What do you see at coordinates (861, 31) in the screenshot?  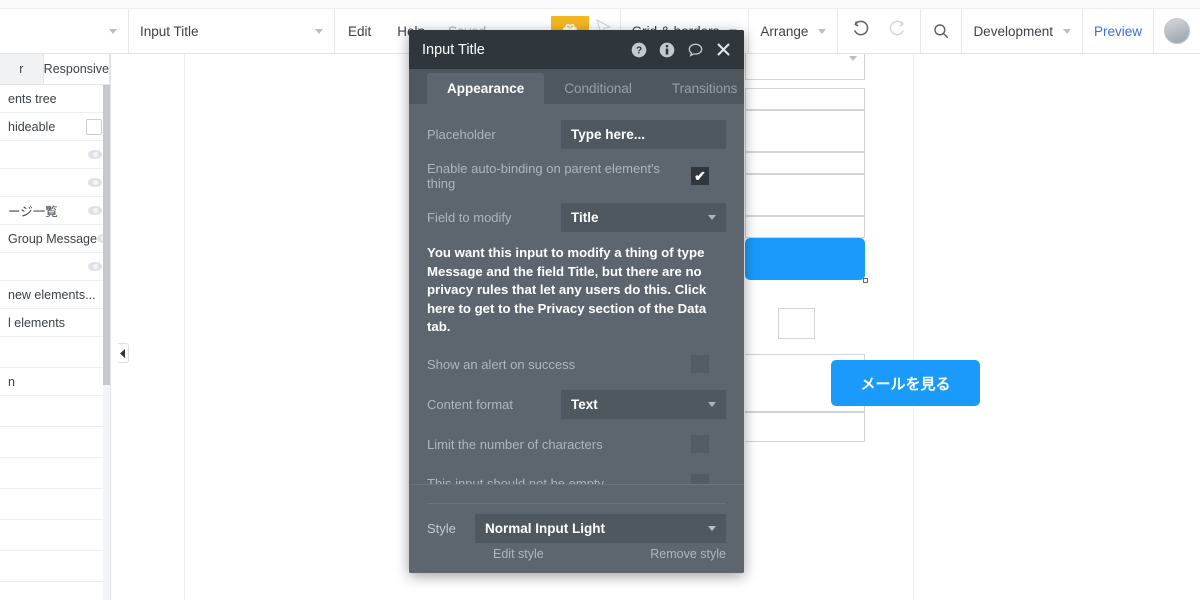 I see `undo-icon` at bounding box center [861, 31].